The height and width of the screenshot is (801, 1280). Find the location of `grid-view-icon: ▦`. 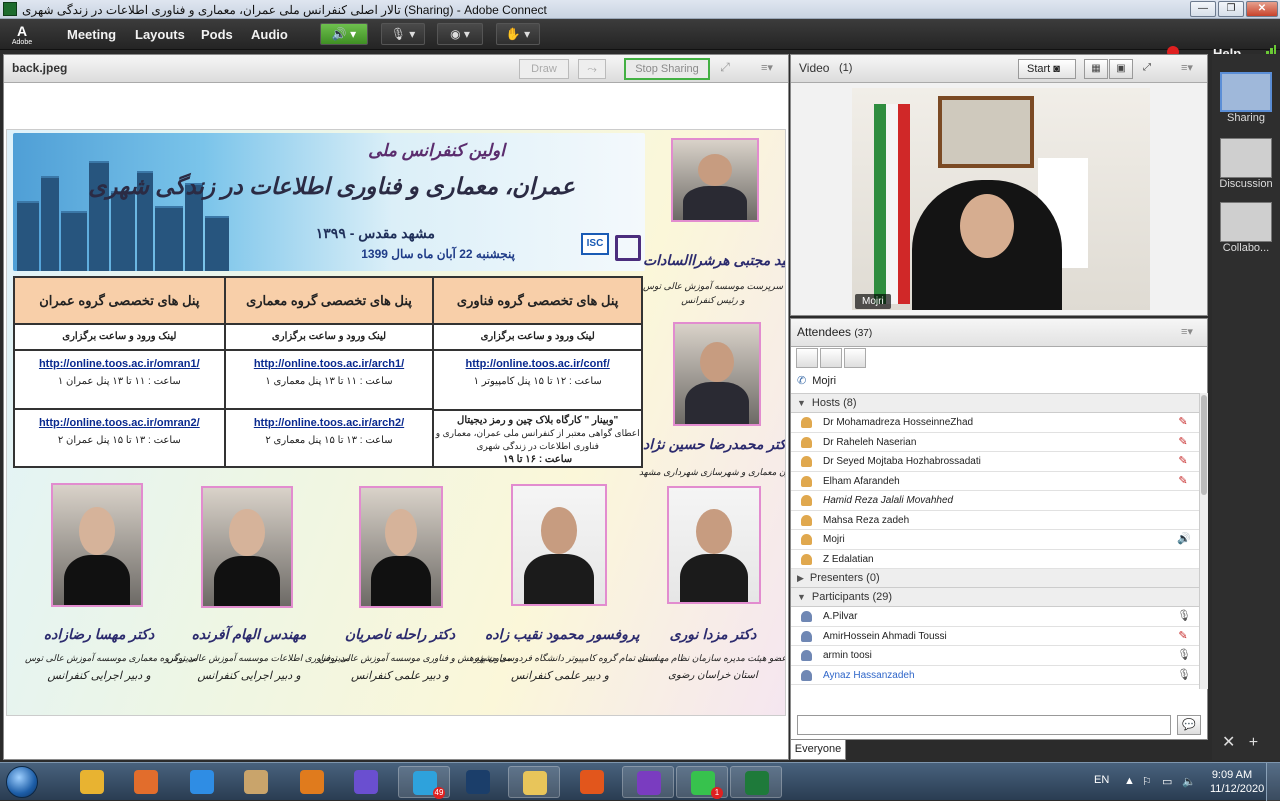

grid-view-icon: ▦ is located at coordinates (1096, 69).